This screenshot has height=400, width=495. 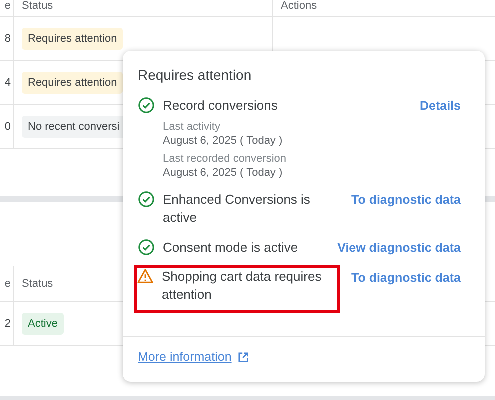 What do you see at coordinates (185, 357) in the screenshot?
I see `more-information-link: More information` at bounding box center [185, 357].